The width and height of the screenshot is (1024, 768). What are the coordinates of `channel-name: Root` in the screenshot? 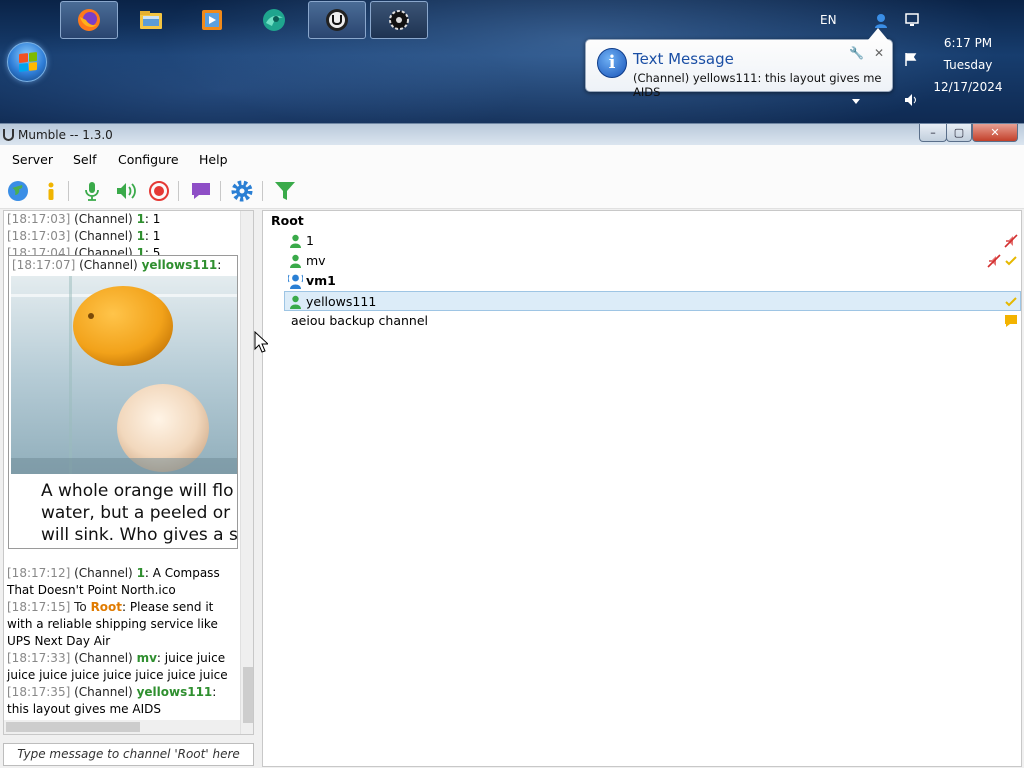 It's located at (287, 220).